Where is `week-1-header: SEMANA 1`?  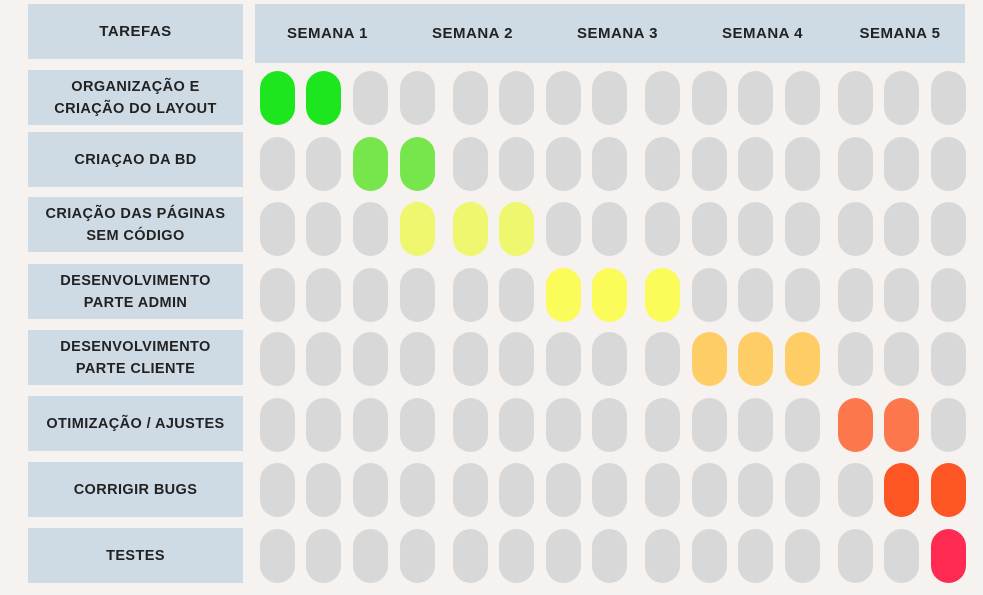
week-1-header: SEMANA 1 is located at coordinates (327, 33).